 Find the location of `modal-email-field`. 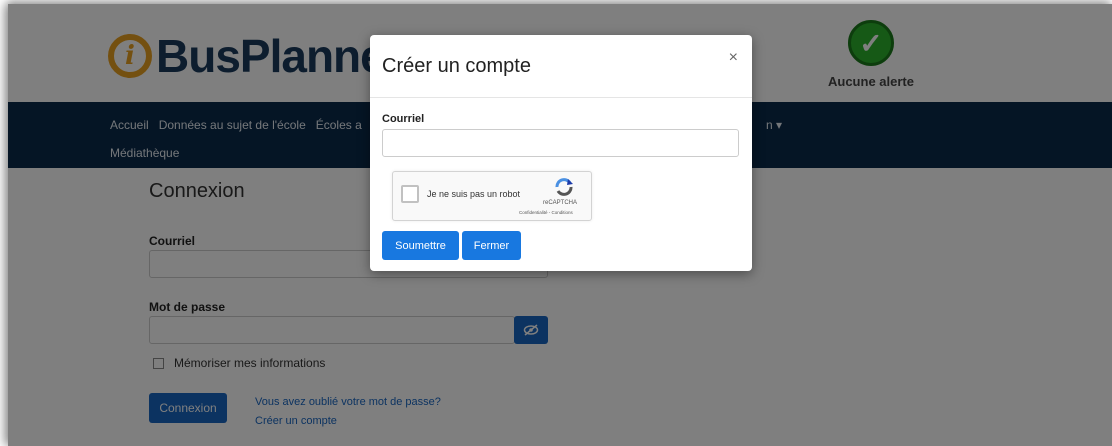

modal-email-field is located at coordinates (560, 143).